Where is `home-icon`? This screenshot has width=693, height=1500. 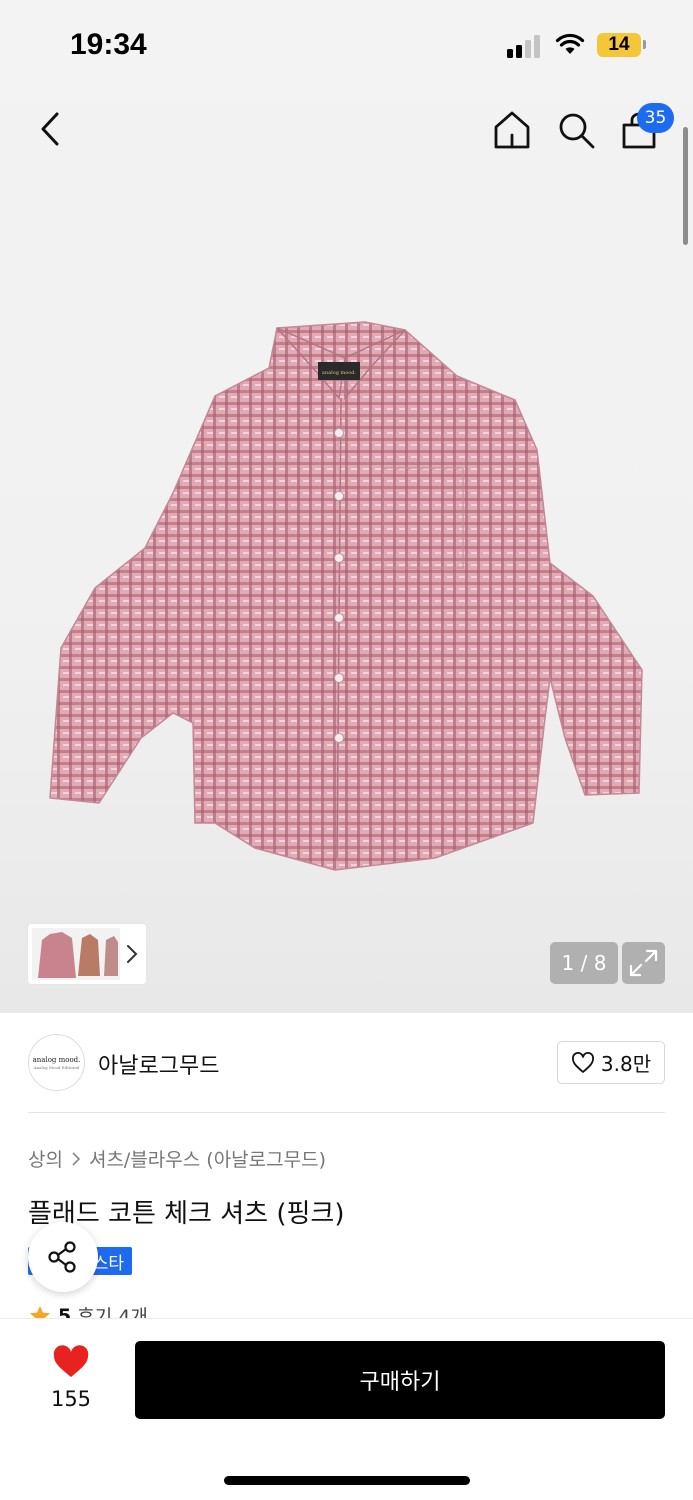 home-icon is located at coordinates (512, 130).